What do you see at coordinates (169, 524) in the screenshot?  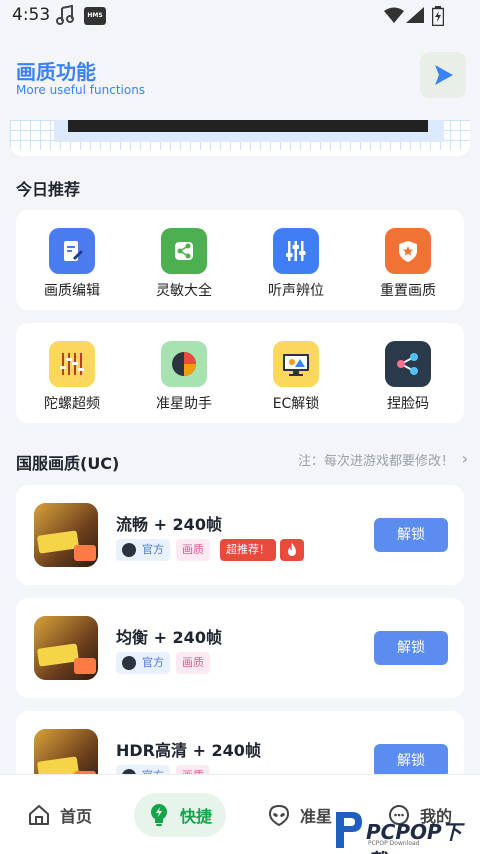 I see `quality-title: 流畅 + 240帧` at bounding box center [169, 524].